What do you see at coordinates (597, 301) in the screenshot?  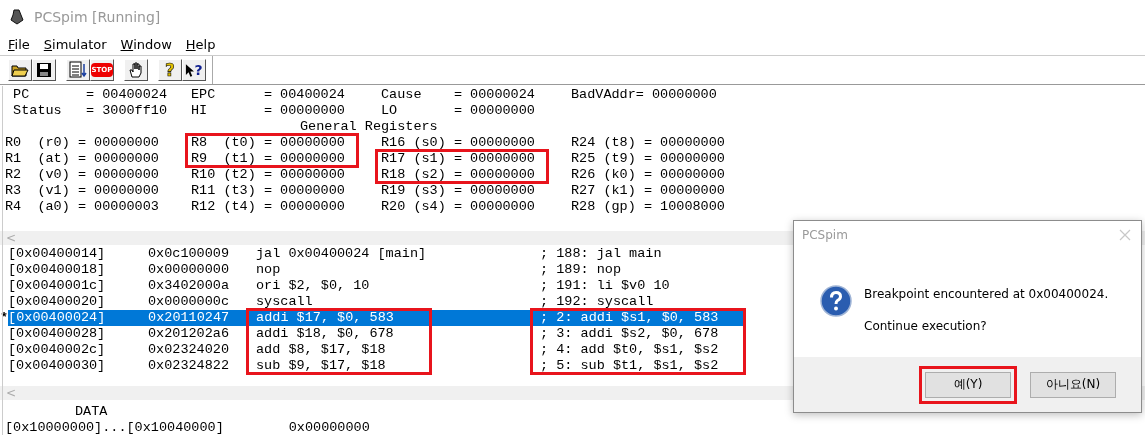 I see `source-comment-cell: ; 192: syscall` at bounding box center [597, 301].